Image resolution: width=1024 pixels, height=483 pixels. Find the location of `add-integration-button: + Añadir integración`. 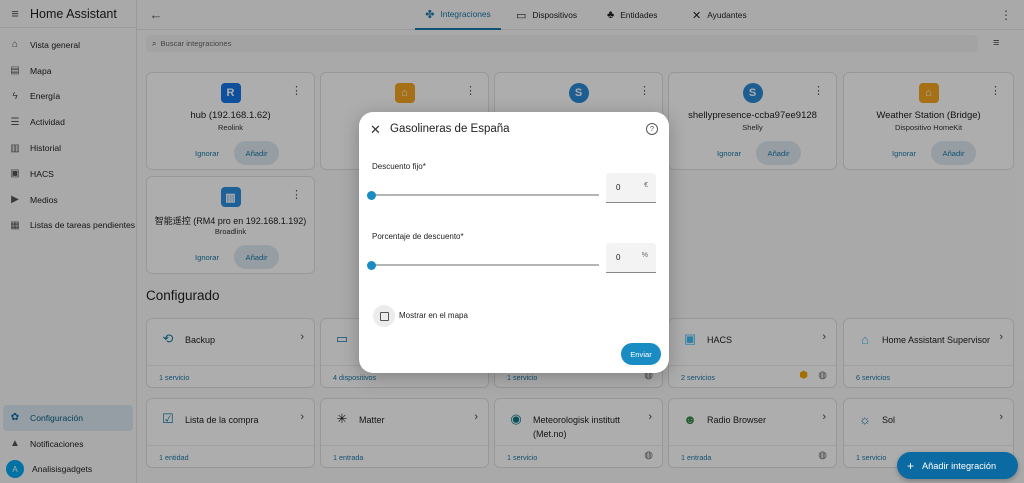

add-integration-button: + Añadir integración is located at coordinates (957, 465).